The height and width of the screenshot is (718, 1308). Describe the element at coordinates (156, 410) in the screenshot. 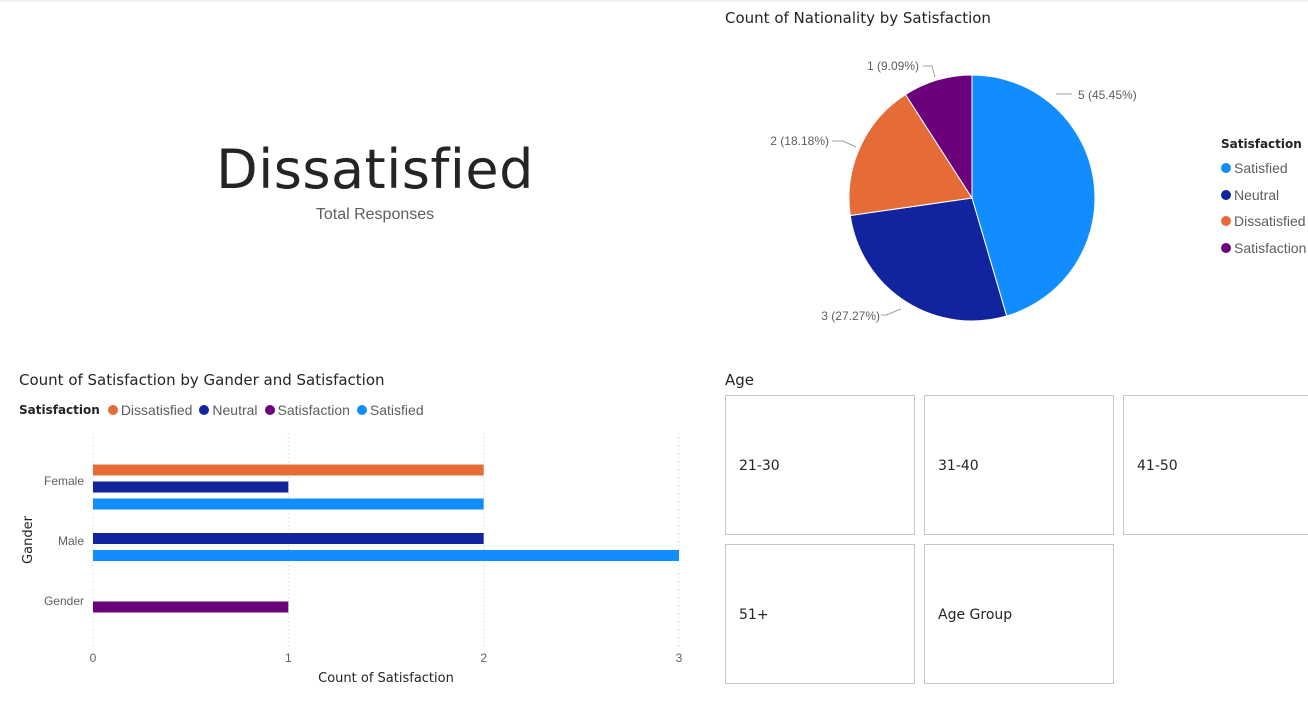

I see `bar-legend-label: Dissatisfied` at that location.